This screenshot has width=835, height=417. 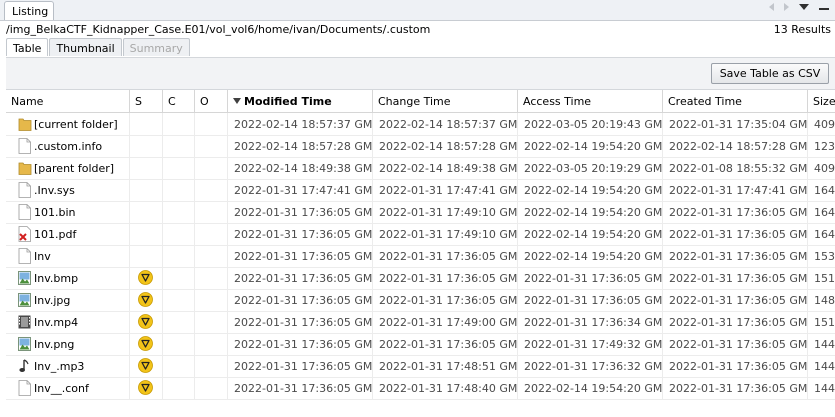 I want to click on nav-controls, so click(x=799, y=7).